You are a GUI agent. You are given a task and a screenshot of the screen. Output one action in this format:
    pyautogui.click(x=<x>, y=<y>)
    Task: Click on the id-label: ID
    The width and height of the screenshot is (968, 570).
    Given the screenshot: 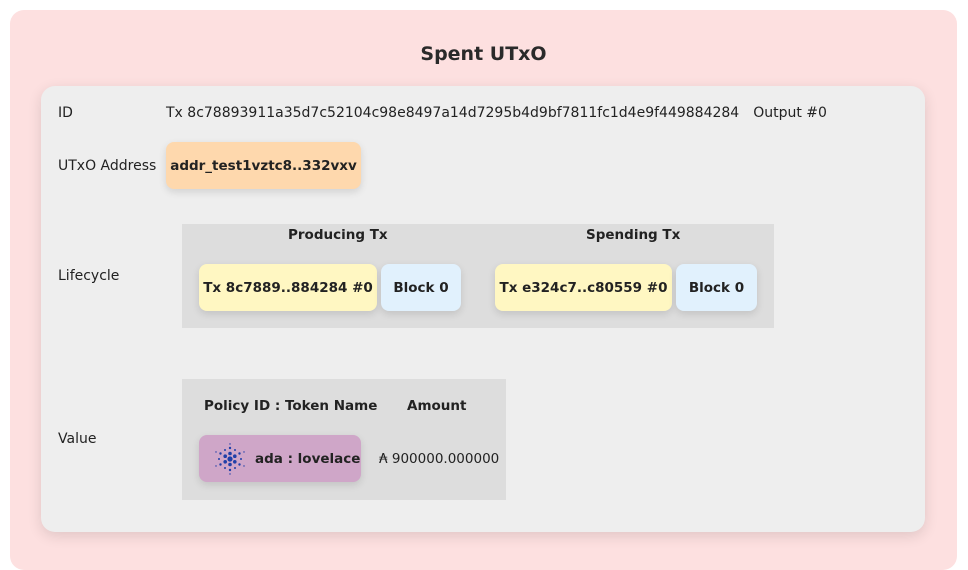 What is the action you would take?
    pyautogui.click(x=65, y=113)
    